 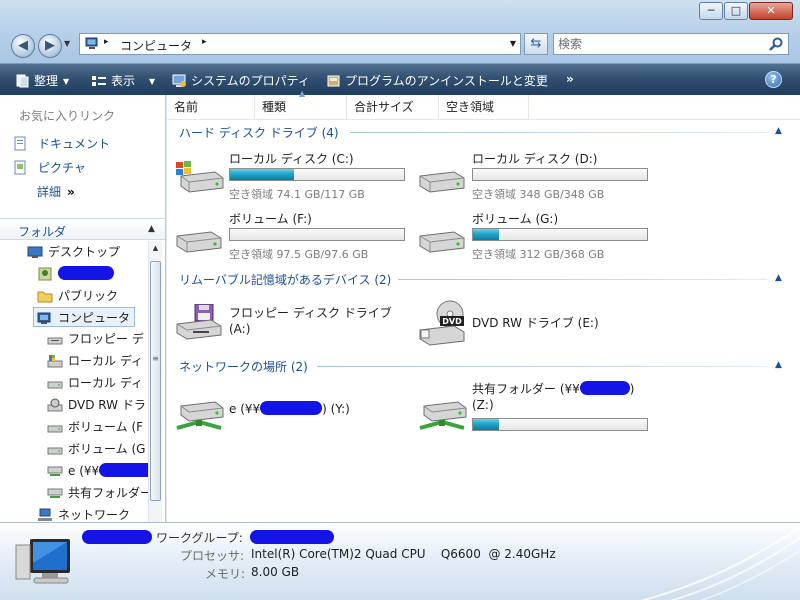 I want to click on folder-icon, so click(x=45, y=297).